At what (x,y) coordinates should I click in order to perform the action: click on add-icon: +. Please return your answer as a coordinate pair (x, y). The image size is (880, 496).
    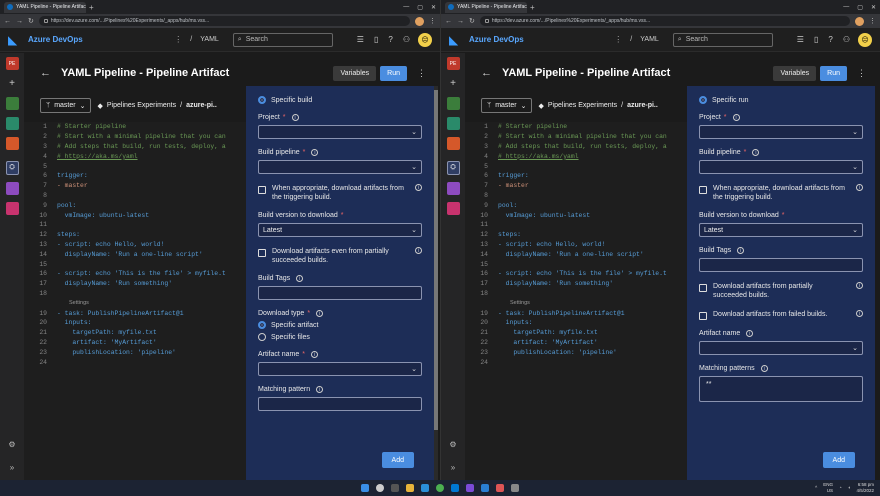
    Looking at the image, I should click on (12, 83).